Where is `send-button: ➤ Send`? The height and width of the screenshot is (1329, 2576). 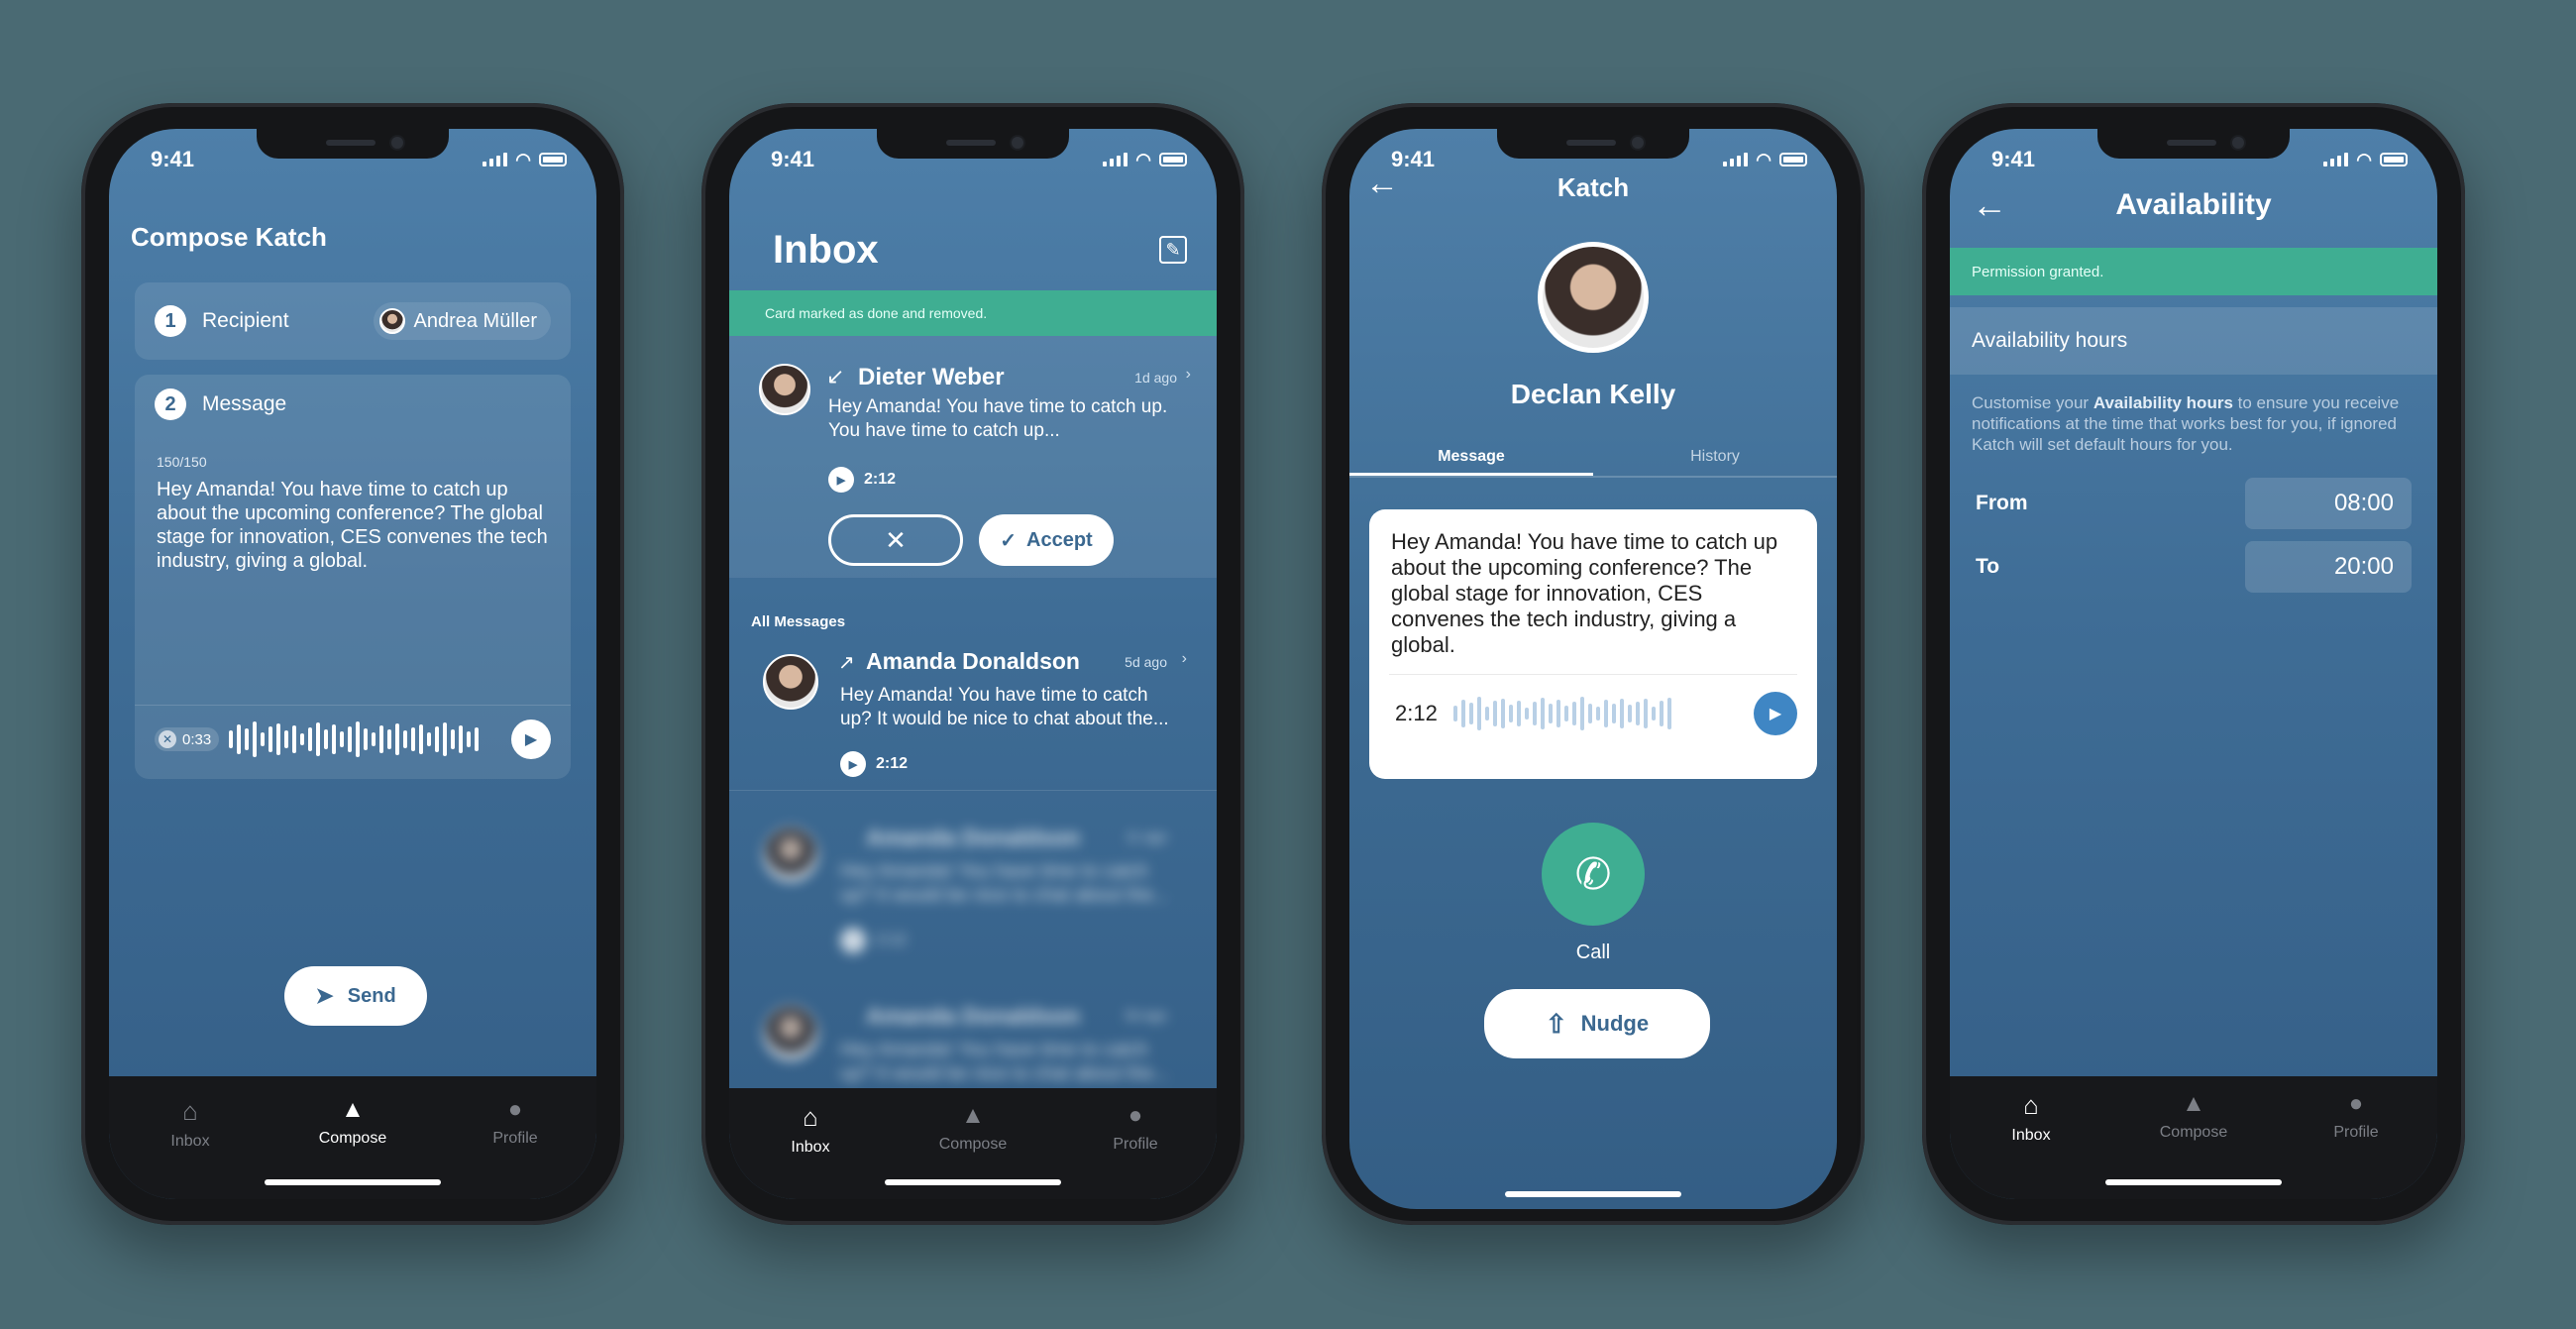 send-button: ➤ Send is located at coordinates (356, 996).